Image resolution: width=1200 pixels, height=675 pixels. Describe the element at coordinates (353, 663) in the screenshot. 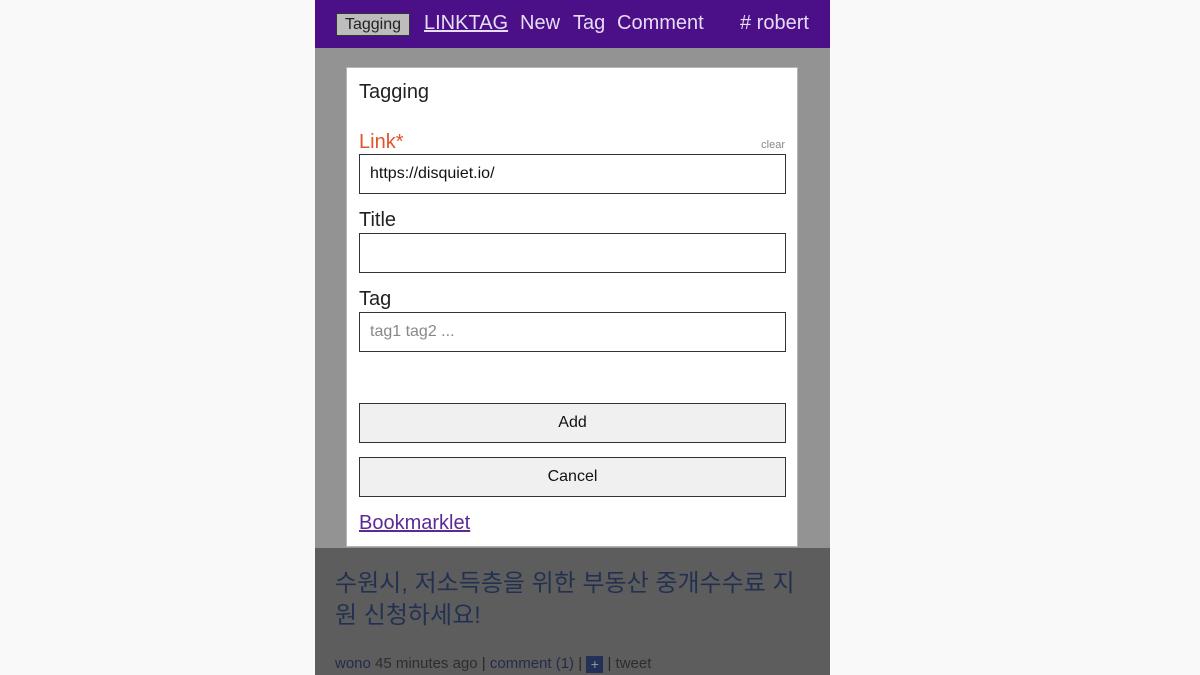

I see `feed-author: wono` at that location.